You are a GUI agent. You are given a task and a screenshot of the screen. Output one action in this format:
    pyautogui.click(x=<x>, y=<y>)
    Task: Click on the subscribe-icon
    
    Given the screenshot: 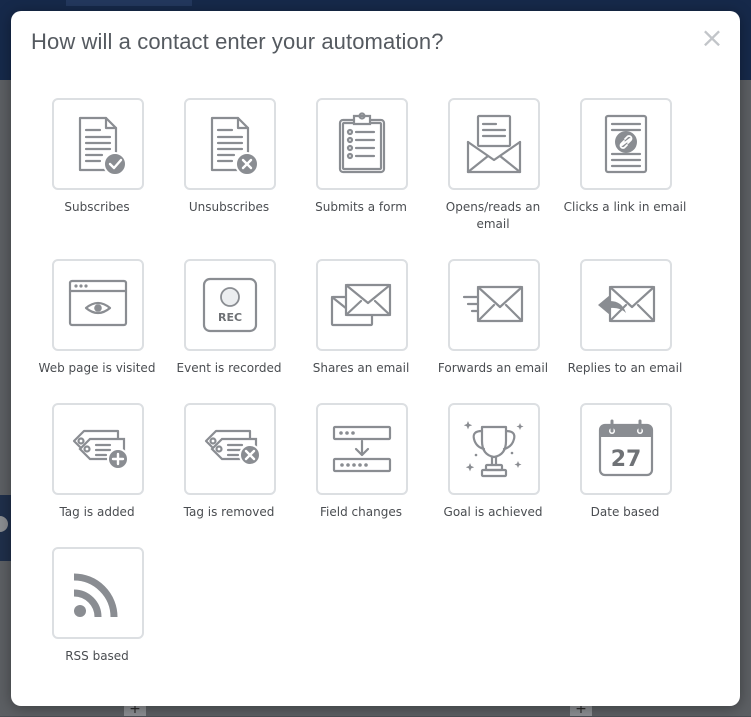 What is the action you would take?
    pyautogui.click(x=102, y=146)
    